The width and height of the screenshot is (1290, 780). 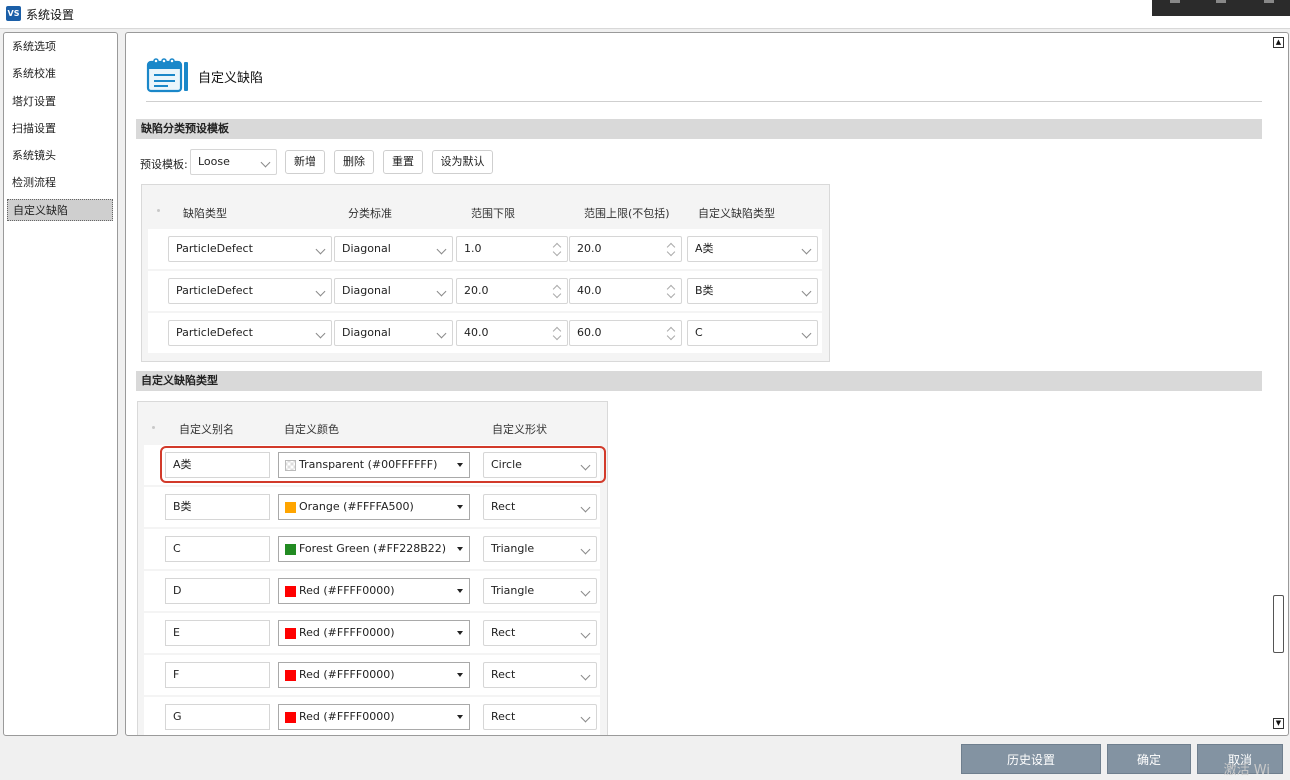 What do you see at coordinates (1278, 624) in the screenshot?
I see `scrollbar-thumb` at bounding box center [1278, 624].